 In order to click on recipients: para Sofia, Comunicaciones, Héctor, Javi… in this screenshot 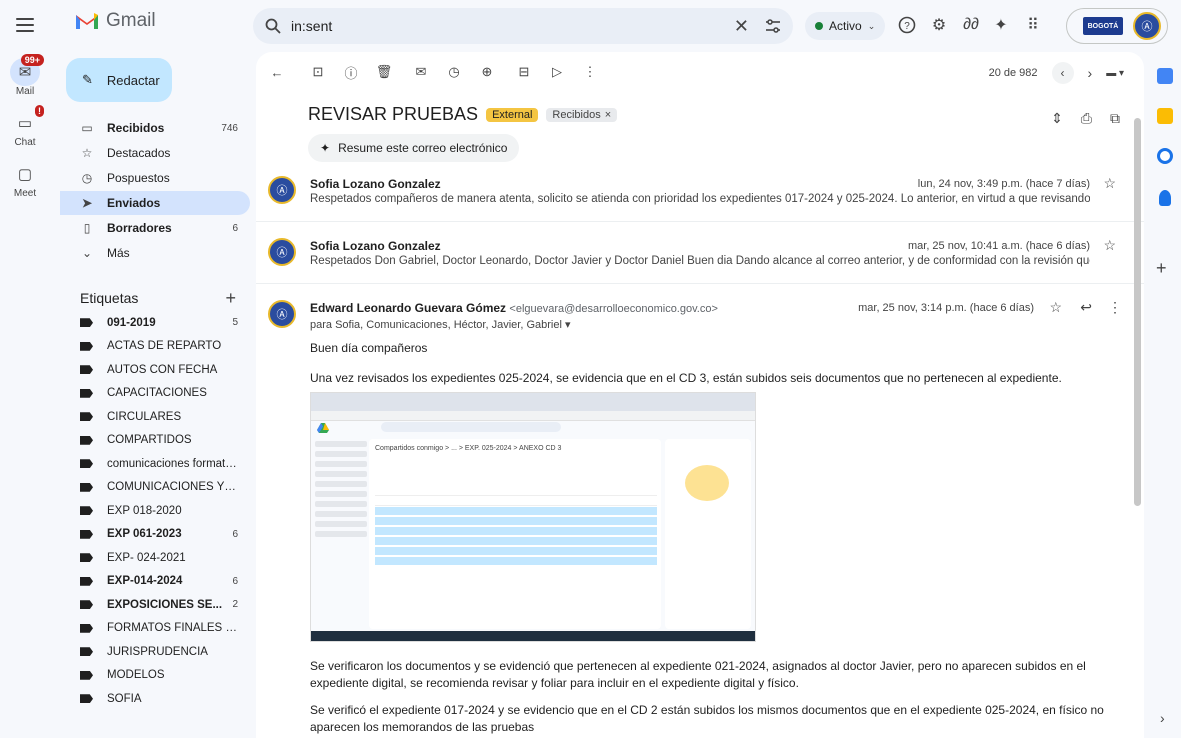, I will do `click(700, 324)`.